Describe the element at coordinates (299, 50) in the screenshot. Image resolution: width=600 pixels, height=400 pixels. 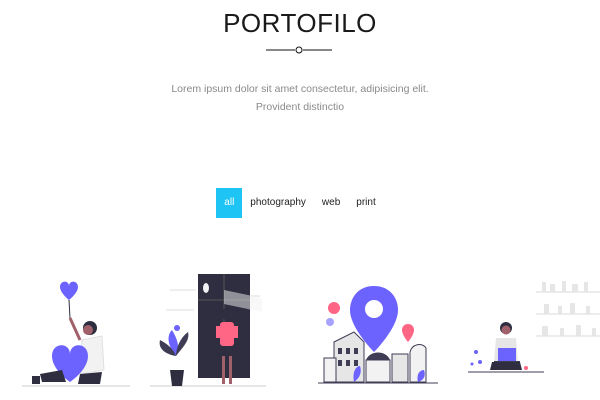
I see `title-divider` at that location.